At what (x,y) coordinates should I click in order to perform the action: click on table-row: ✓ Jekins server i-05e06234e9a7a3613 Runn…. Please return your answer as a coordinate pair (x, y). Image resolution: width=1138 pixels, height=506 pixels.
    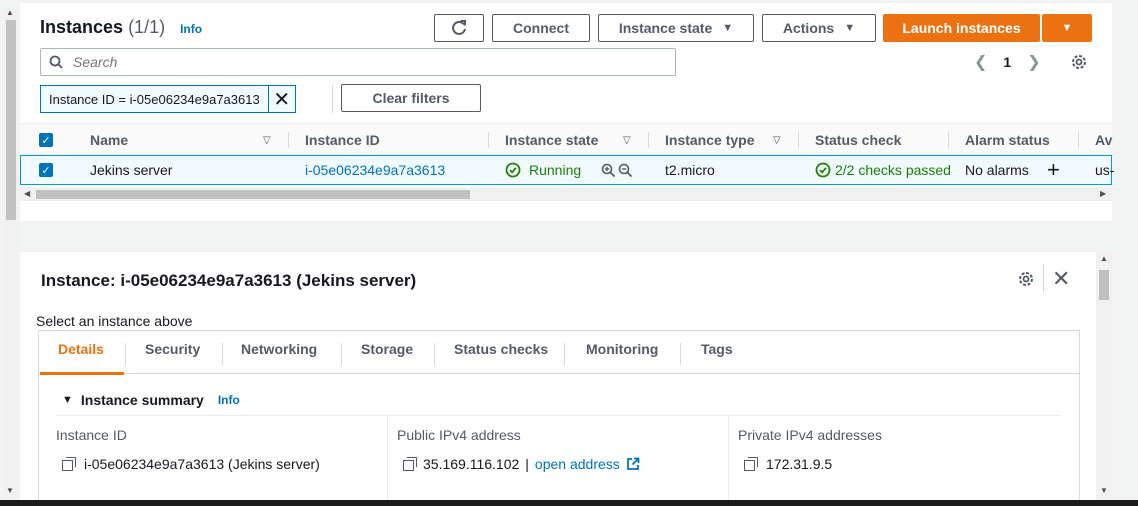
    Looking at the image, I should click on (567, 170).